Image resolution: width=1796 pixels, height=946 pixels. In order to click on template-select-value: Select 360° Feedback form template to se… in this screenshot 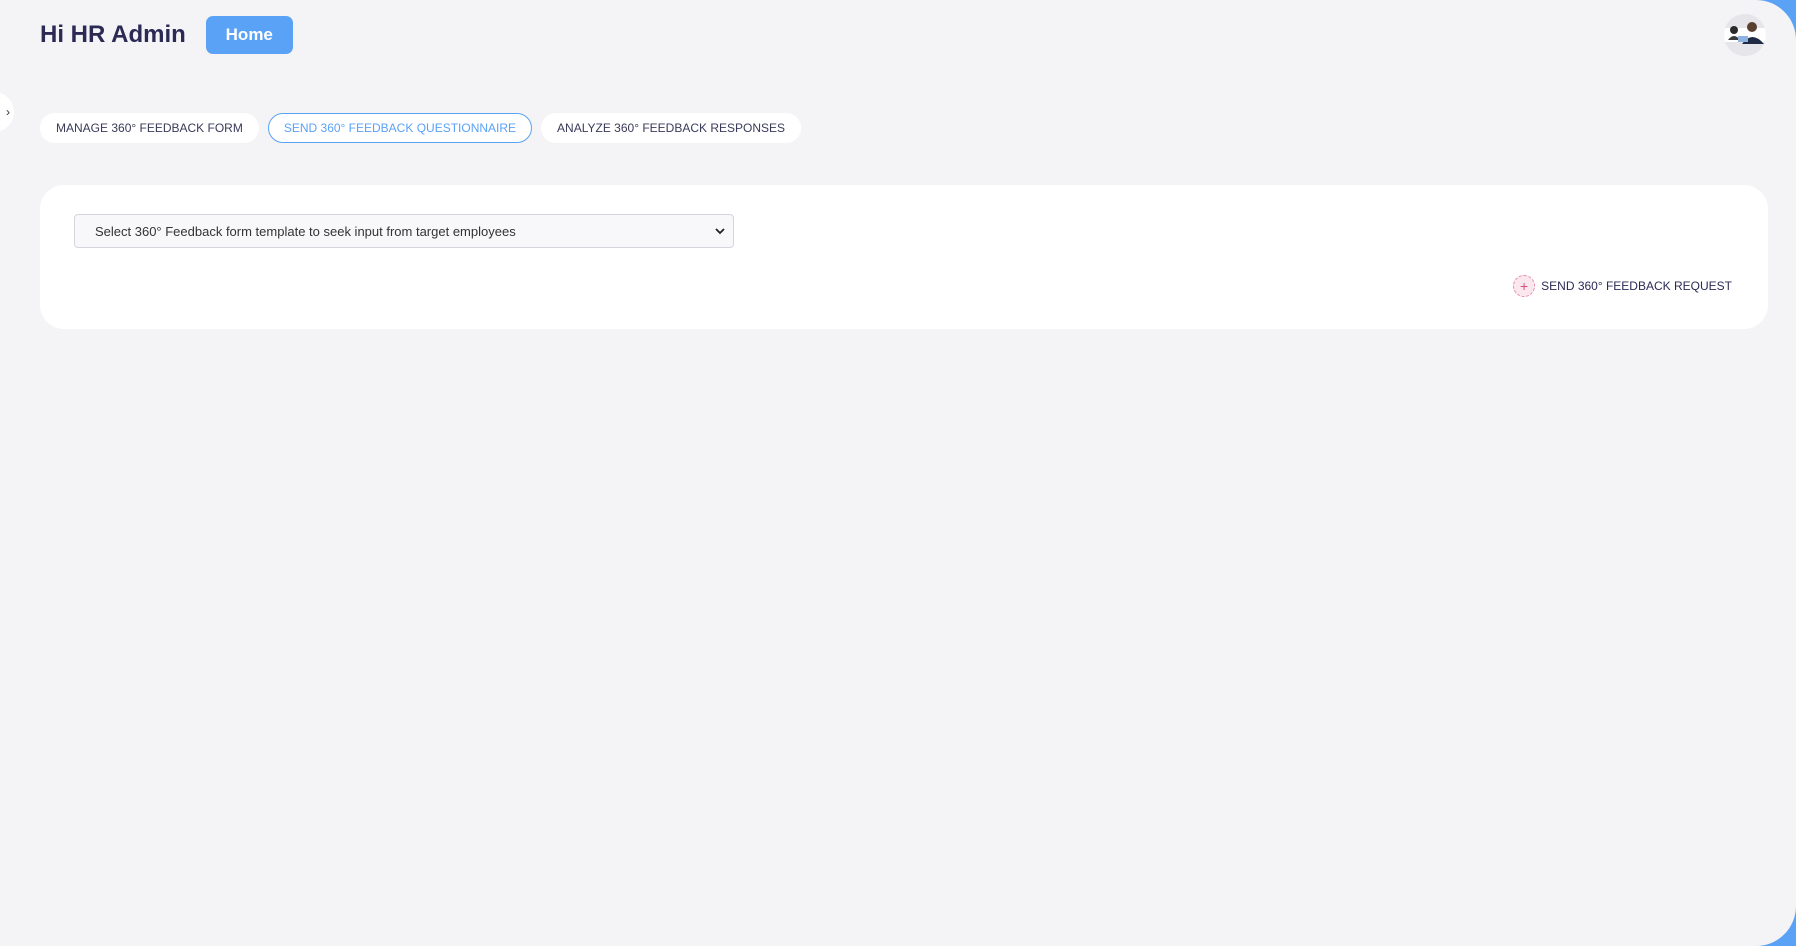, I will do `click(305, 231)`.